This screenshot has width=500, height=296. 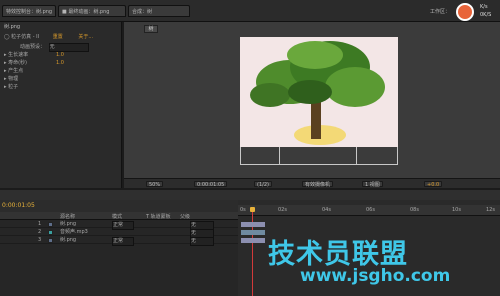 What do you see at coordinates (319, 156) in the screenshot?
I see `title-safe-guide` at bounding box center [319, 156].